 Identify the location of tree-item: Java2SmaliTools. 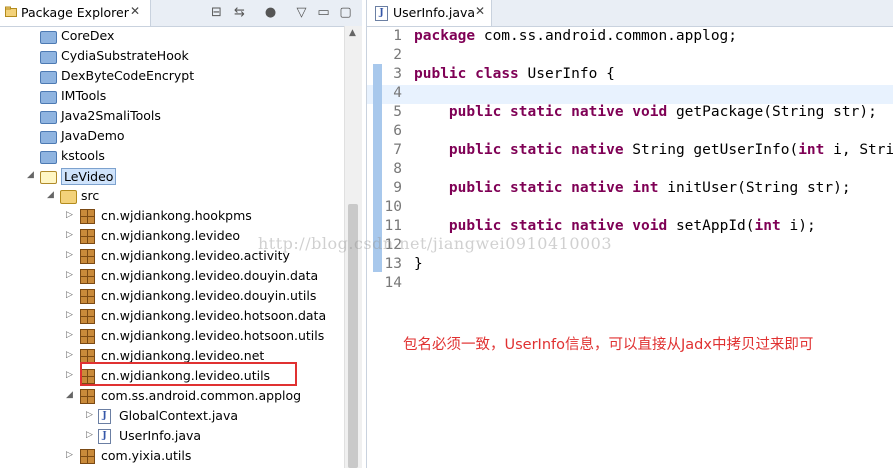
(172, 116).